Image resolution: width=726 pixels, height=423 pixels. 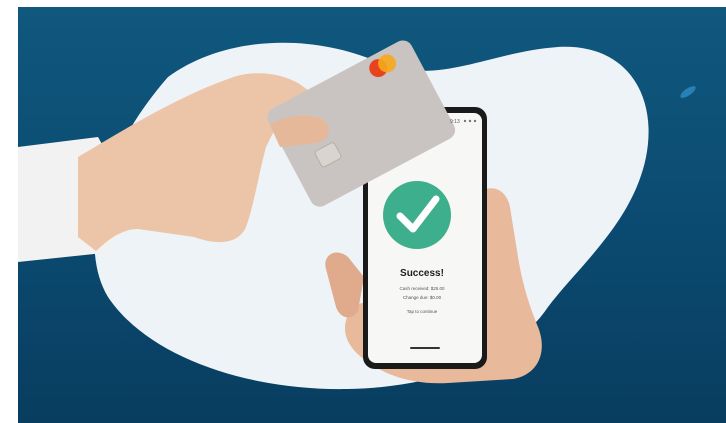 I want to click on cash-received-text: Cash received: $25.00, so click(x=422, y=288).